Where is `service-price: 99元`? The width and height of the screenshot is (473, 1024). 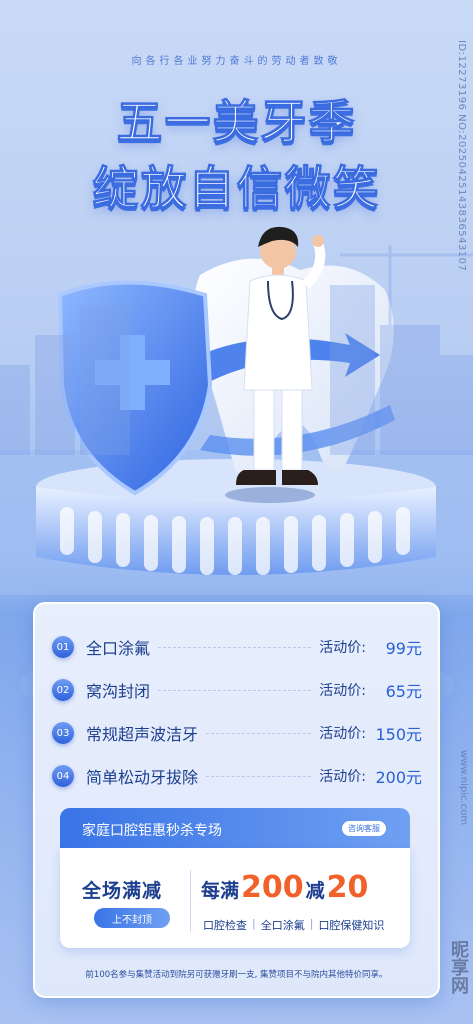
service-price: 99元 is located at coordinates (403, 648).